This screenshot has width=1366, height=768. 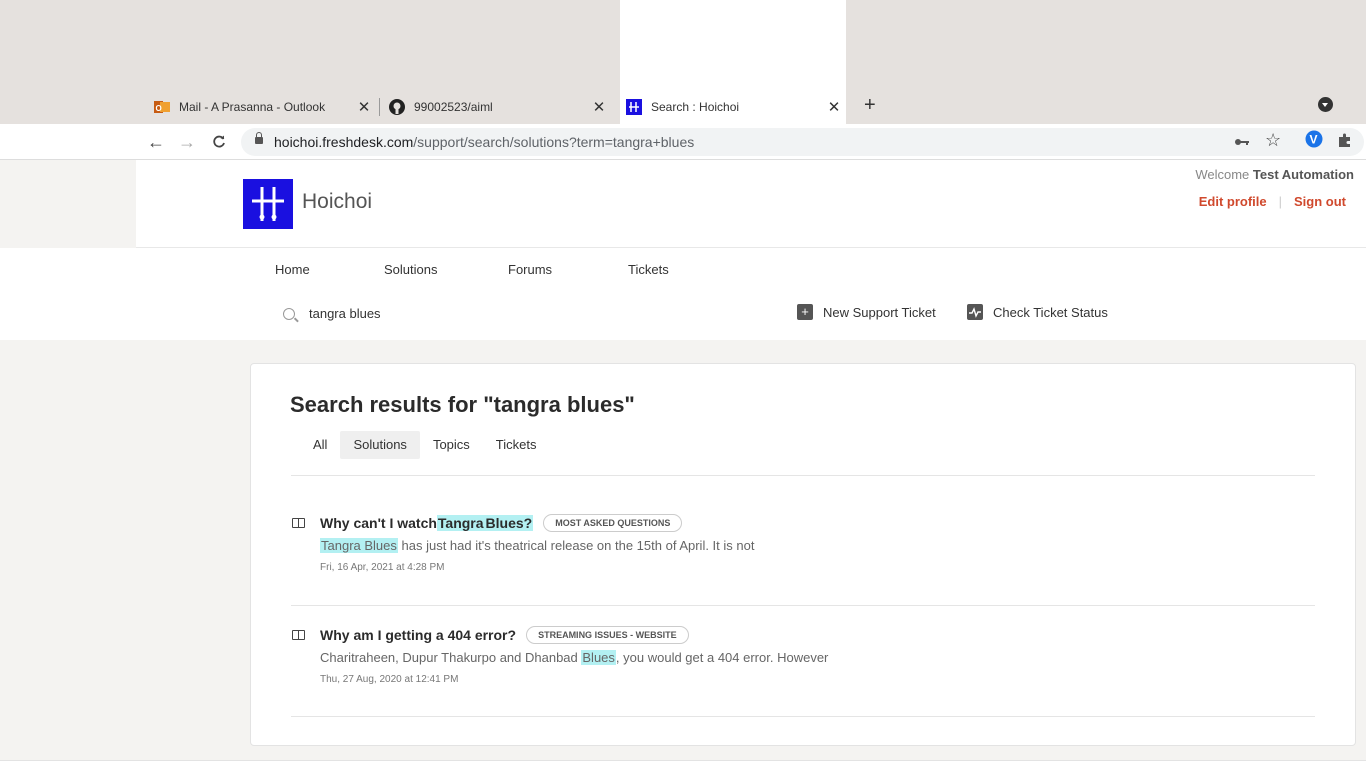 I want to click on highlight: Blues?, so click(x=509, y=523).